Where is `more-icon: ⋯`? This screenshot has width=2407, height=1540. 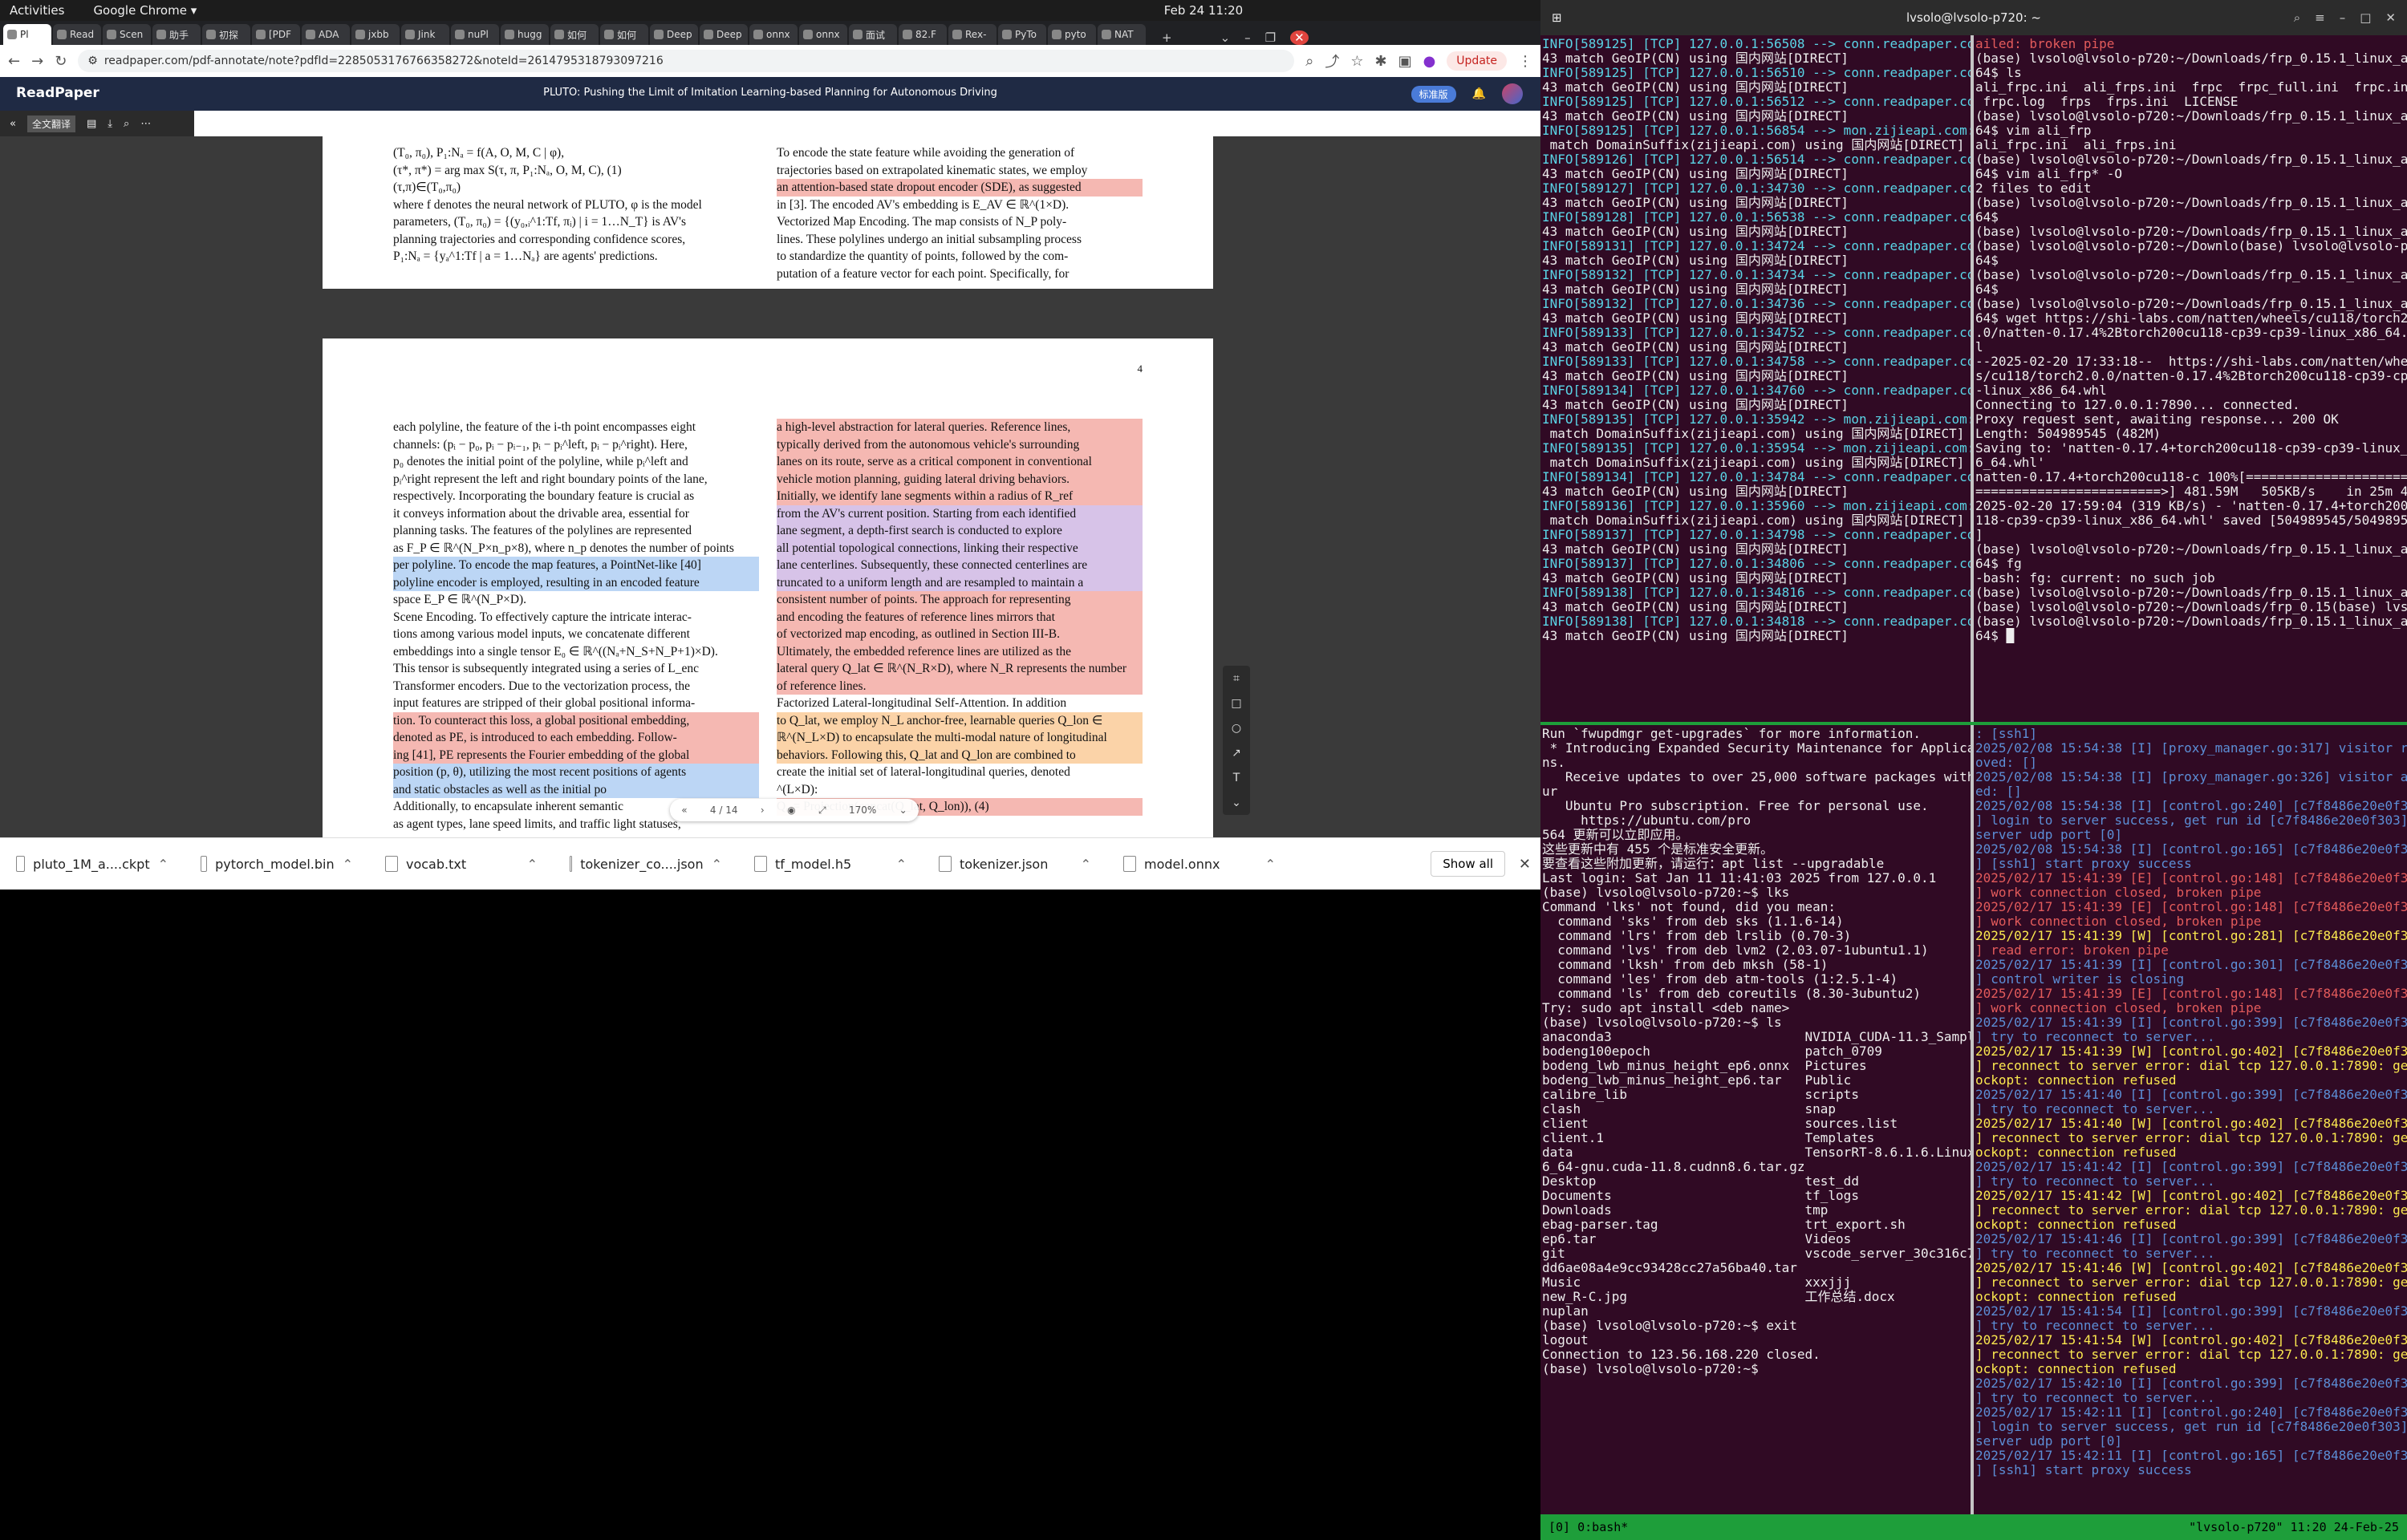
more-icon: ⋯ is located at coordinates (145, 124).